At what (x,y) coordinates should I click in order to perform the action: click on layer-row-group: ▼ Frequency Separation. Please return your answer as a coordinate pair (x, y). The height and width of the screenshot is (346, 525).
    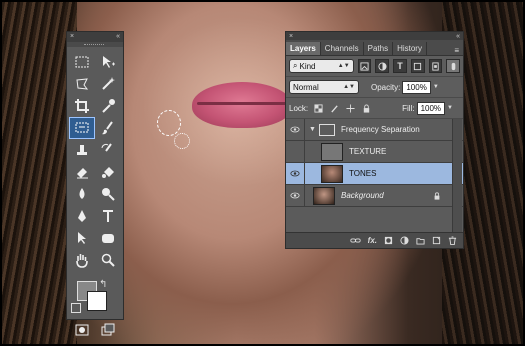
    Looking at the image, I should click on (374, 130).